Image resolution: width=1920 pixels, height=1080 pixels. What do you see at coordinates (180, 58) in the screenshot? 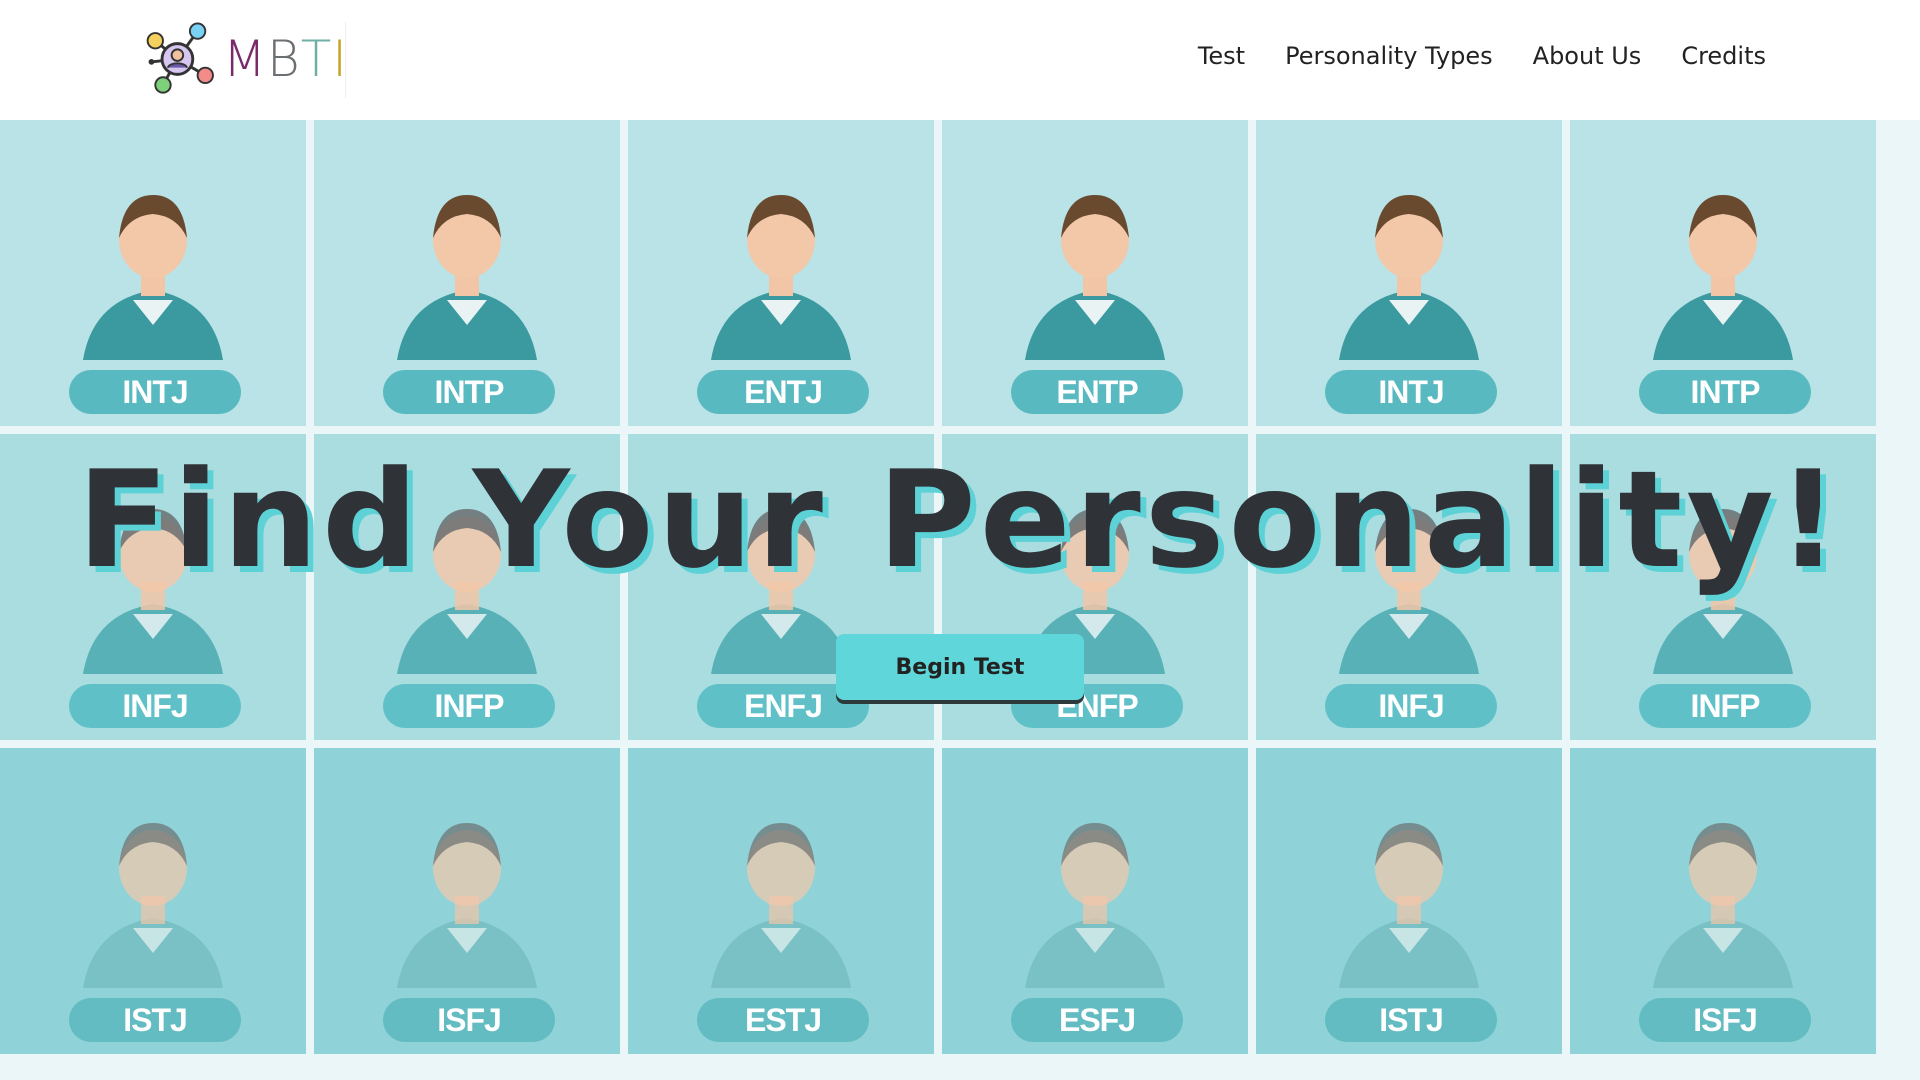
I see `network-people-icon` at bounding box center [180, 58].